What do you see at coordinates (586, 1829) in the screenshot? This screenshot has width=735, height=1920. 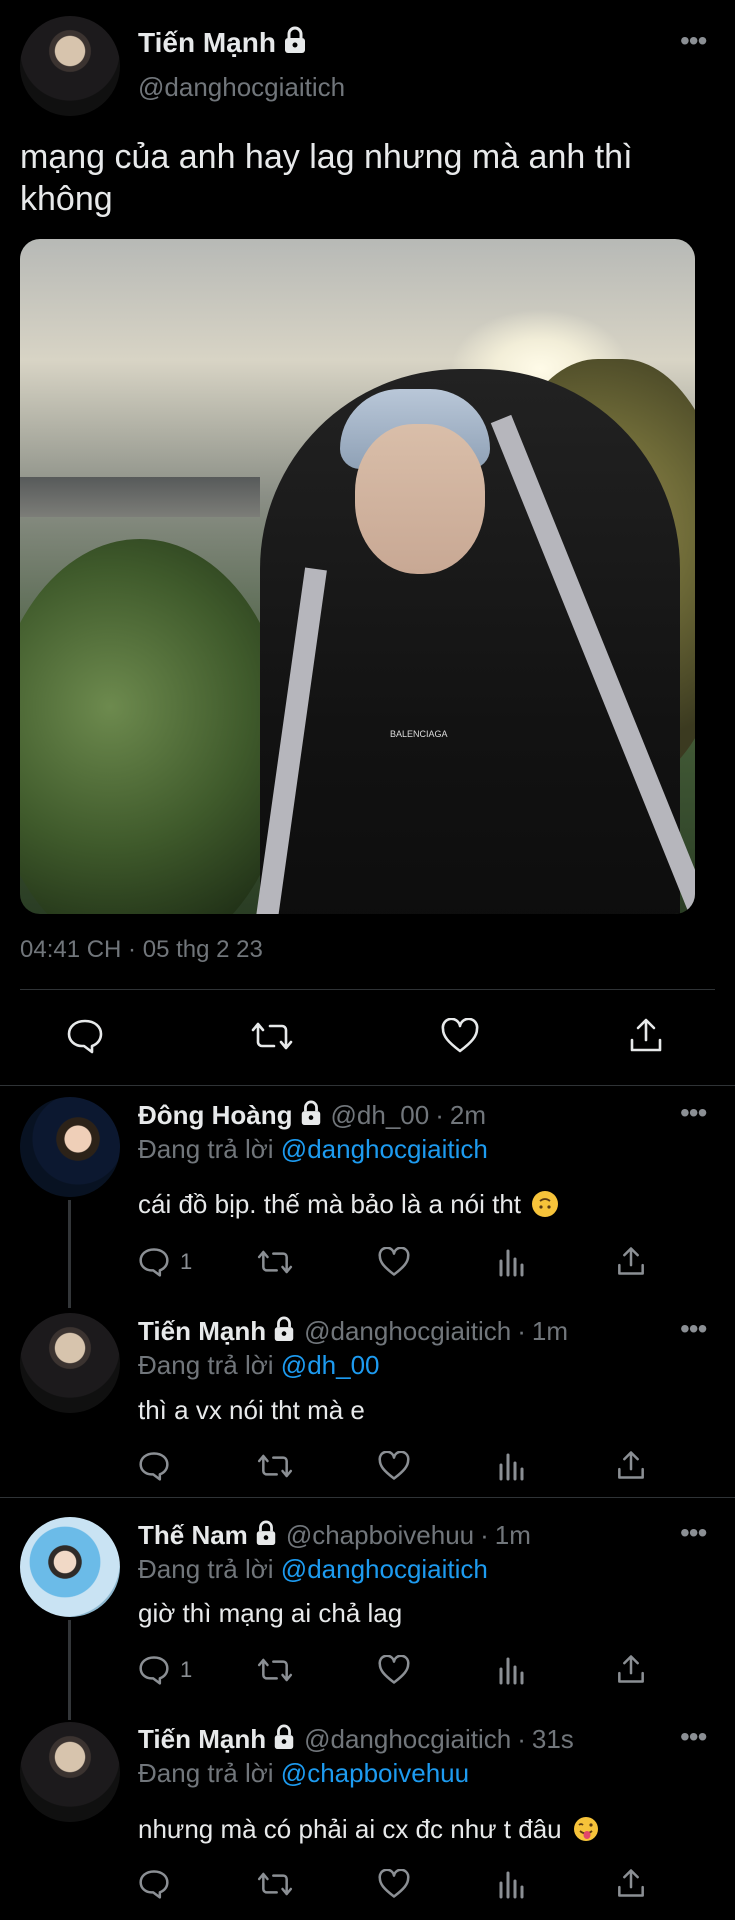 I see `tongue-out-face-icon` at bounding box center [586, 1829].